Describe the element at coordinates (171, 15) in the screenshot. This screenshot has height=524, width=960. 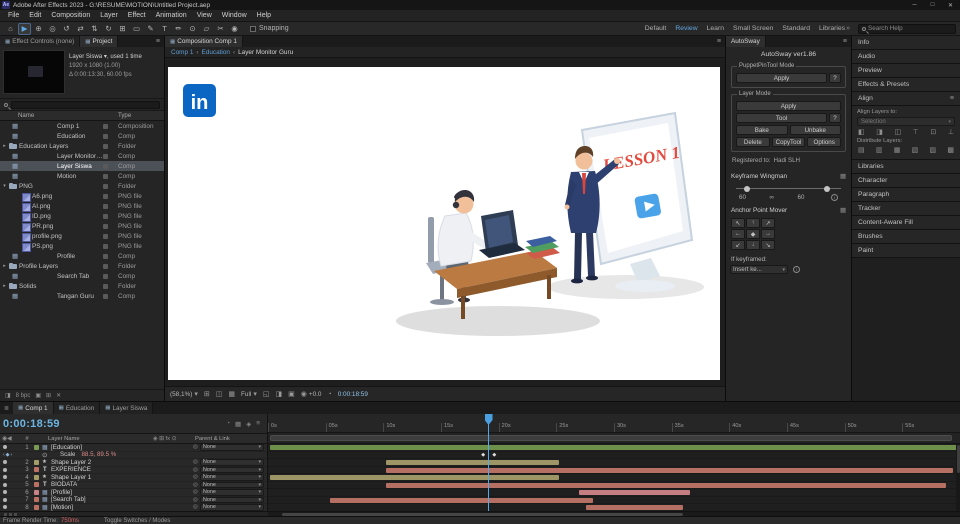
I see `menu-item: Animation` at that location.